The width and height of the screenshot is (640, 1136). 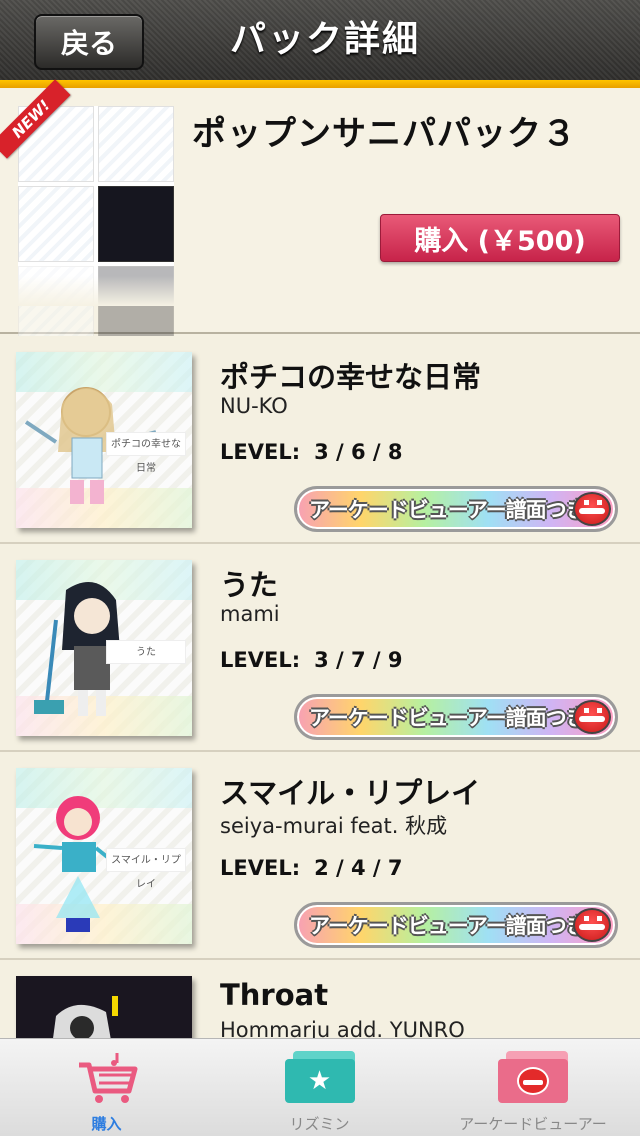 What do you see at coordinates (106, 1124) in the screenshot?
I see `tab-label: 購入` at bounding box center [106, 1124].